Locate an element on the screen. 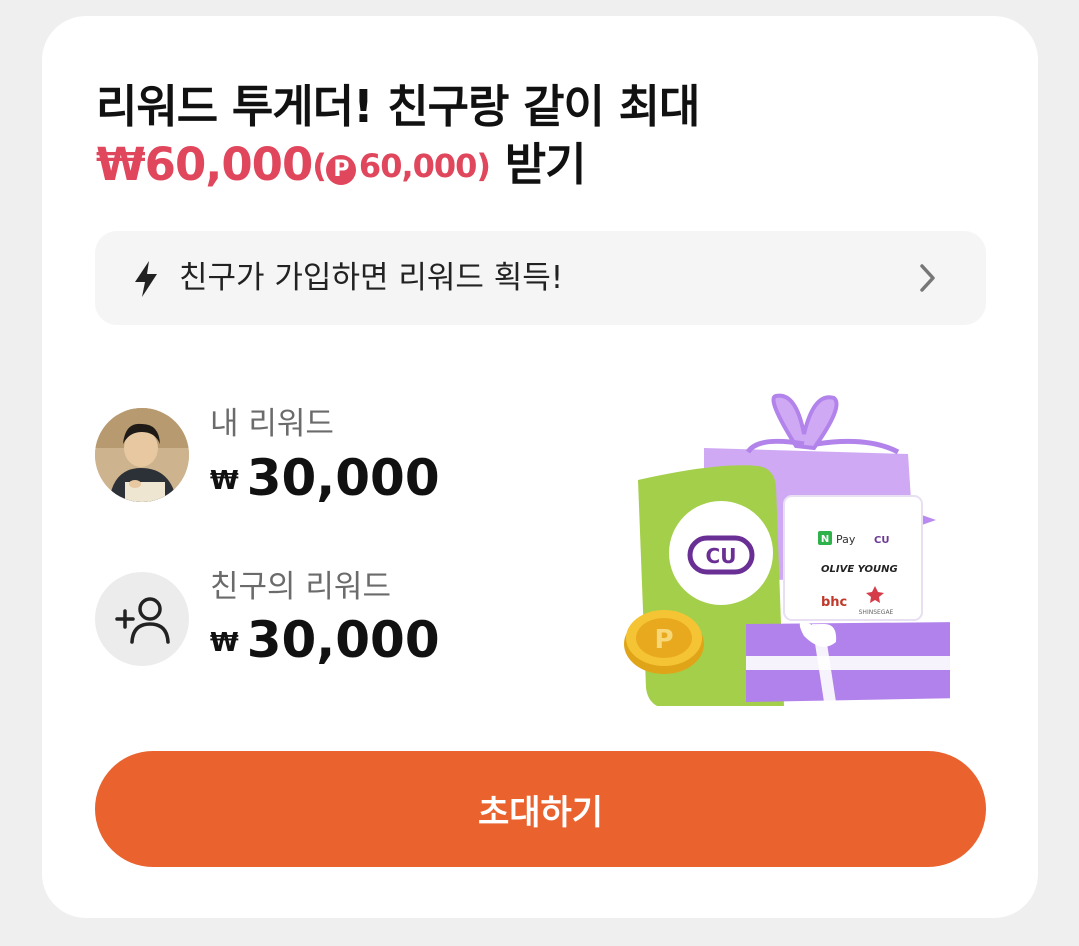 The width and height of the screenshot is (1079, 946). title-line2: ₩60,000(P 60,000) 받기 is located at coordinates (397, 165).